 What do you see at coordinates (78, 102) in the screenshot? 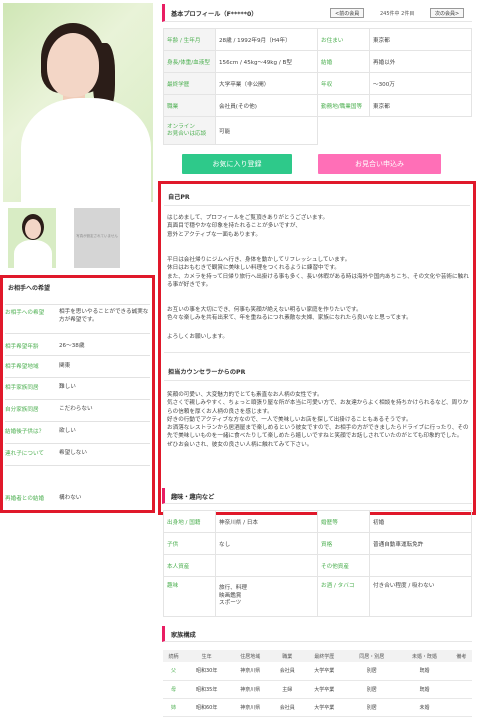
I see `profile-photo: Sample` at bounding box center [78, 102].